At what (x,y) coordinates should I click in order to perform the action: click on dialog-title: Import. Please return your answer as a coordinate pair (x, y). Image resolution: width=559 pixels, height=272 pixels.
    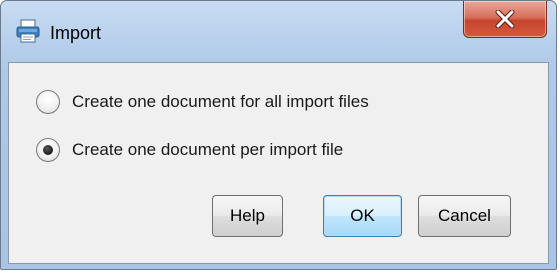
    Looking at the image, I should click on (76, 33).